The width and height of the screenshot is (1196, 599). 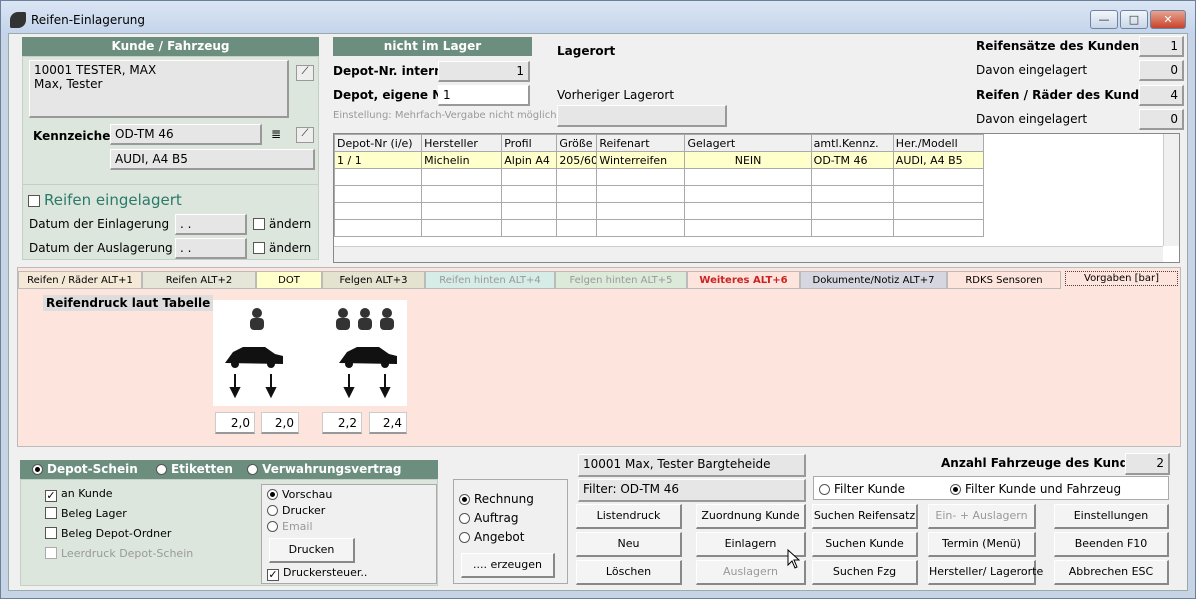 I want to click on output-email: Email, so click(x=290, y=526).